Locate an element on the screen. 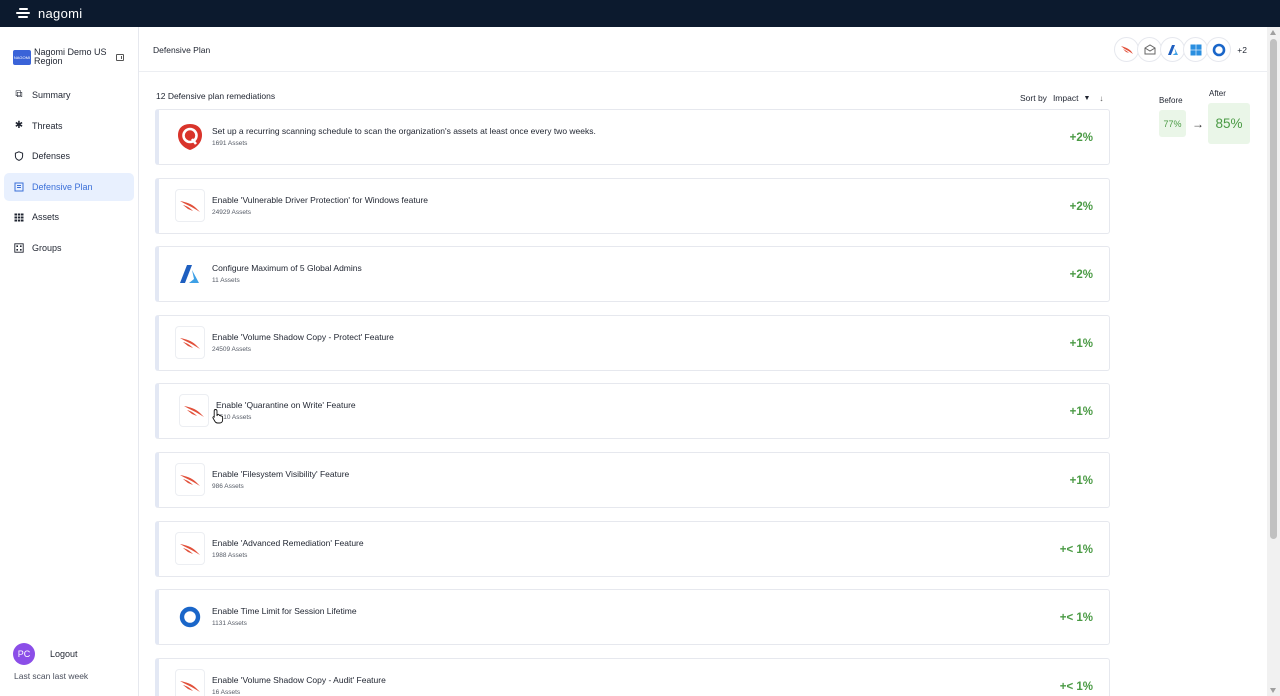 This screenshot has width=1280, height=696. remediation-title: Enable Time Limit for Session Lifetime is located at coordinates (284, 611).